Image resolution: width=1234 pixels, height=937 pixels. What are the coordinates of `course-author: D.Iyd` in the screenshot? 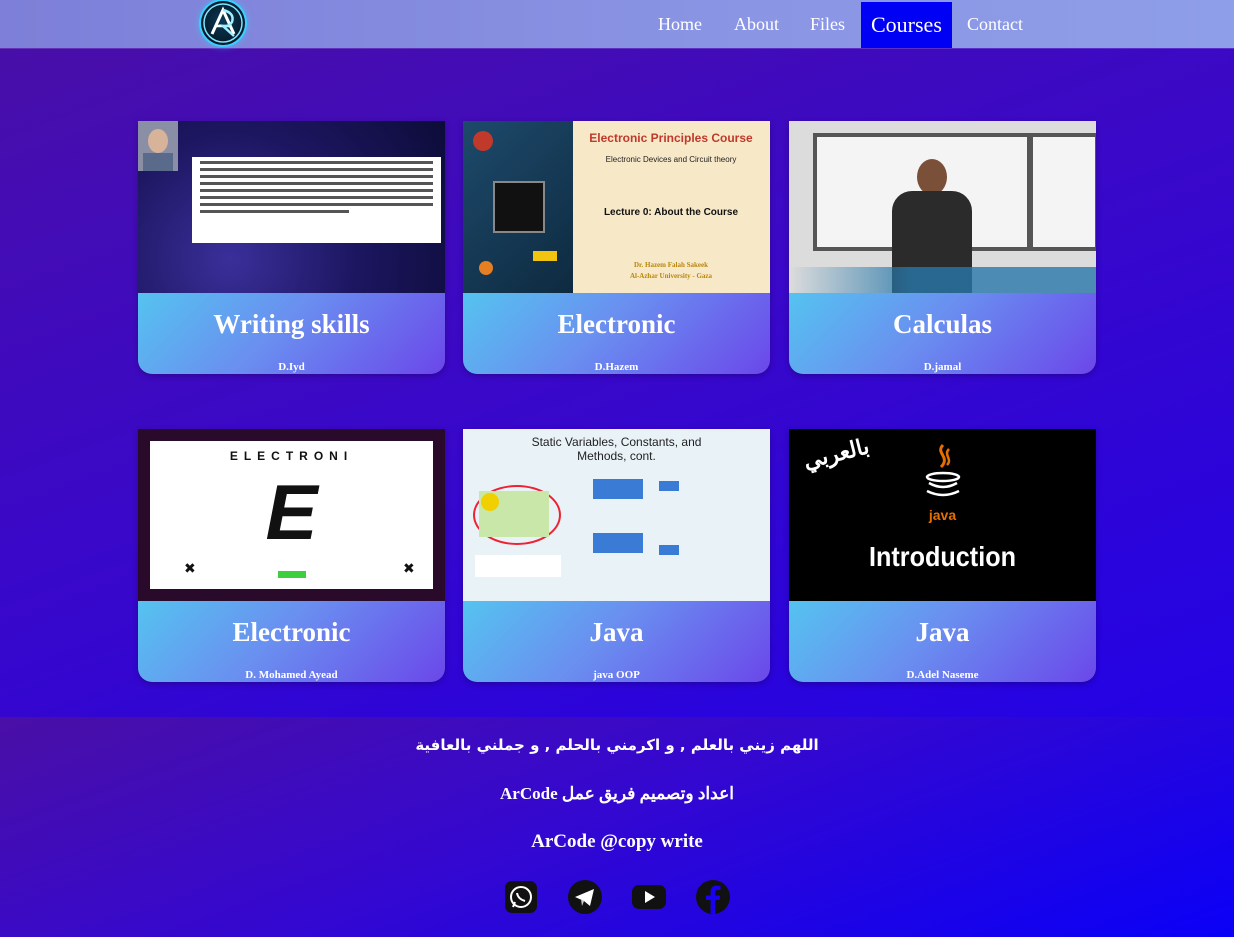 It's located at (291, 367).